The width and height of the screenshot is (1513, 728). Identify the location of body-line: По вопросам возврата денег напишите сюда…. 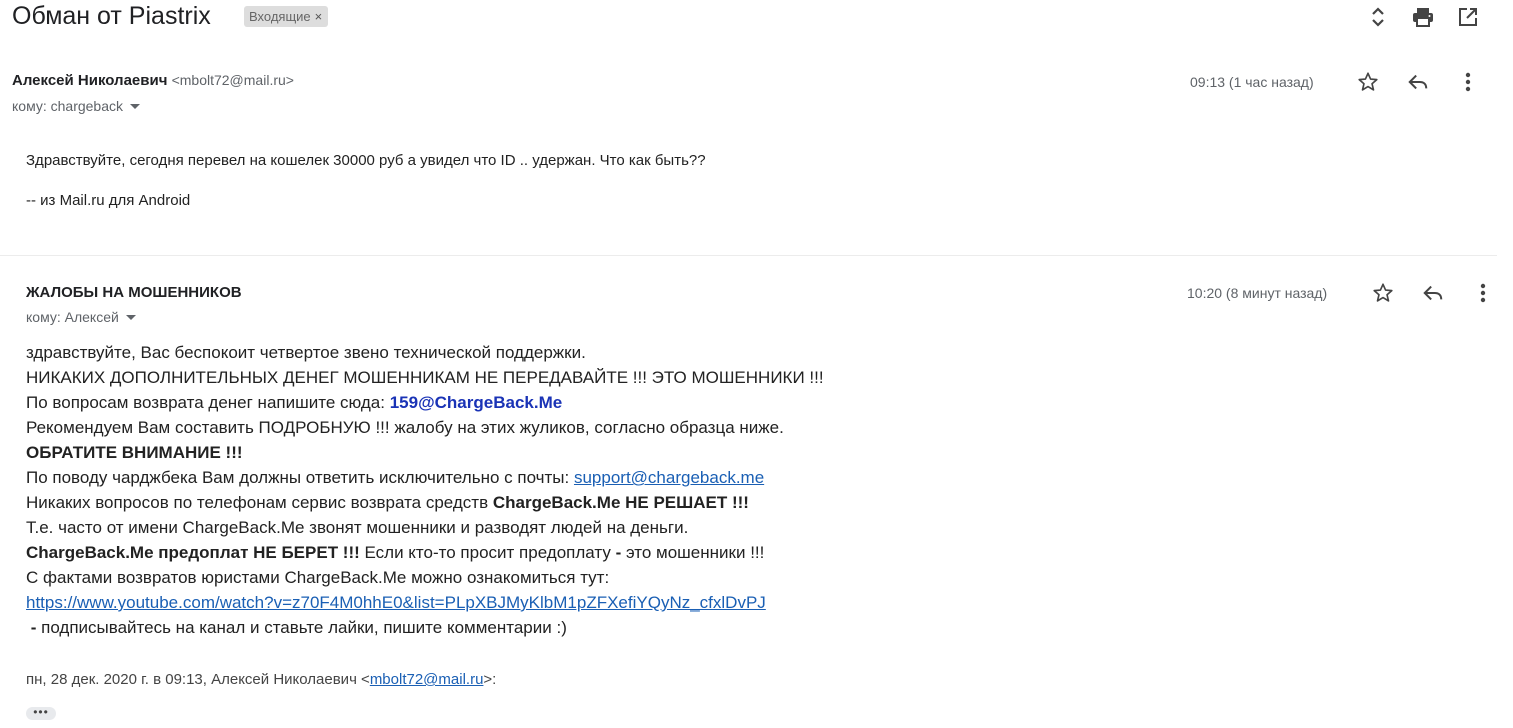
(425, 402).